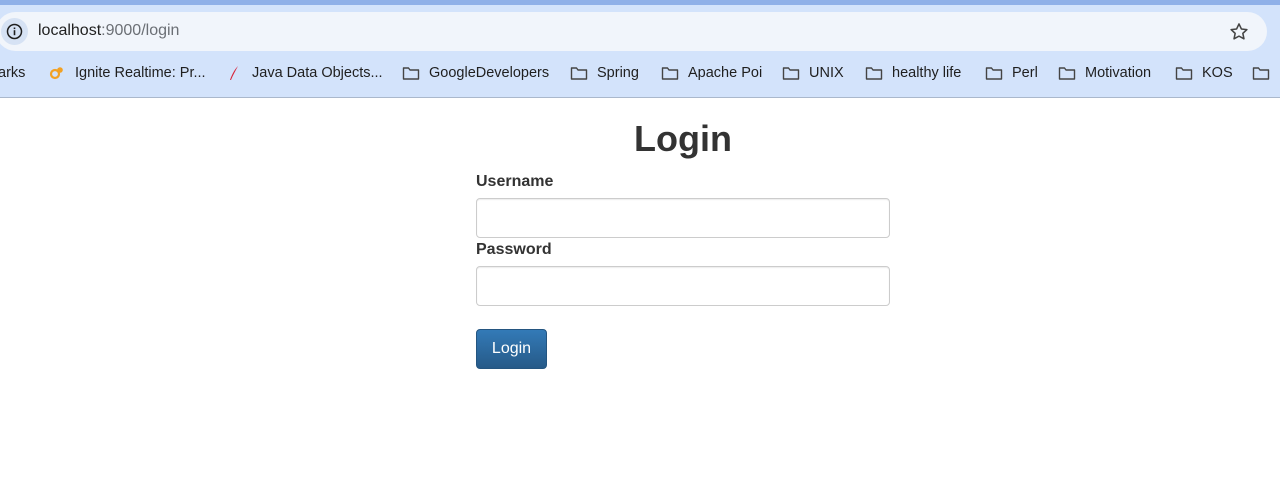  What do you see at coordinates (489, 73) in the screenshot?
I see `bookmark-label: GoogleDevelopers` at bounding box center [489, 73].